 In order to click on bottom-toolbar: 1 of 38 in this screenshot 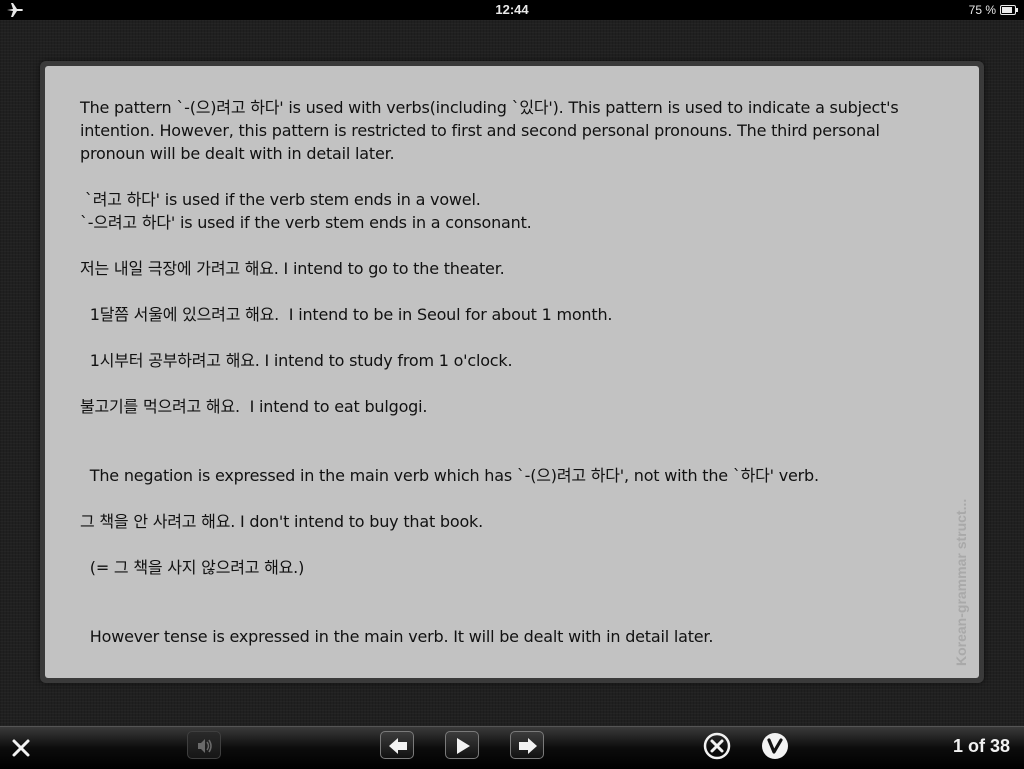, I will do `click(512, 747)`.